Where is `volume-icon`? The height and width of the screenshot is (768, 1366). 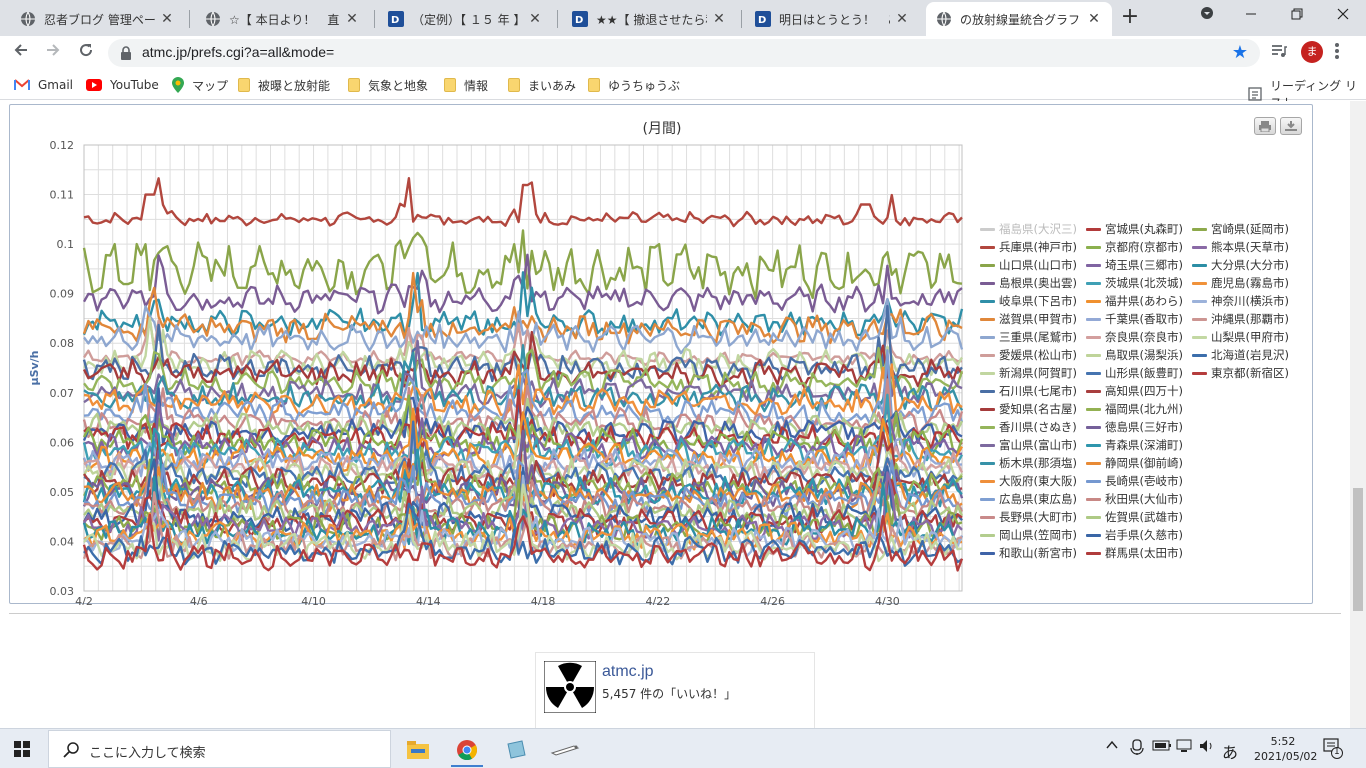
volume-icon is located at coordinates (1207, 748).